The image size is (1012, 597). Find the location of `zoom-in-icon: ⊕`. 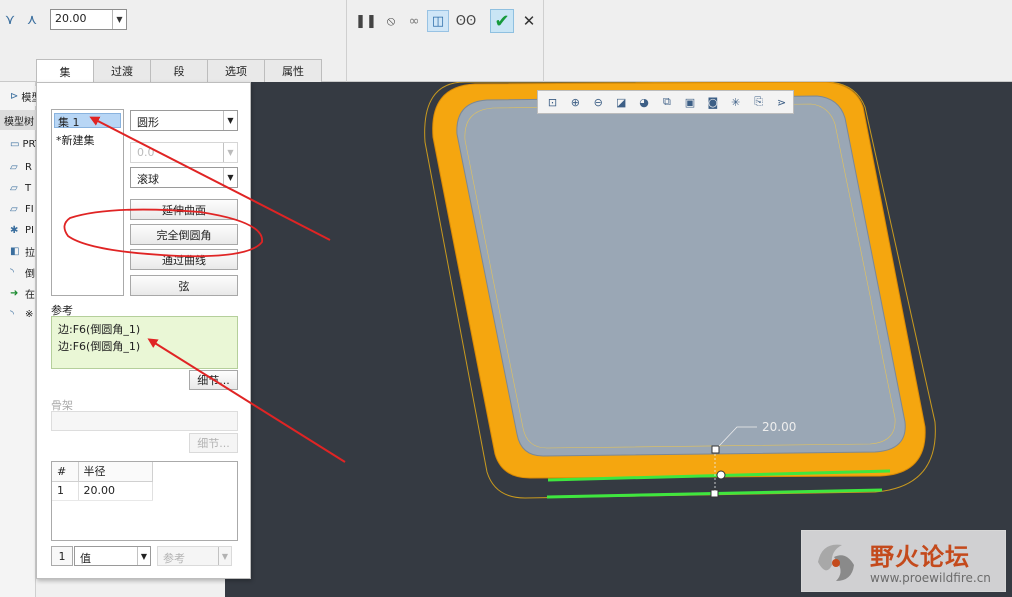

zoom-in-icon: ⊕ is located at coordinates (575, 102).